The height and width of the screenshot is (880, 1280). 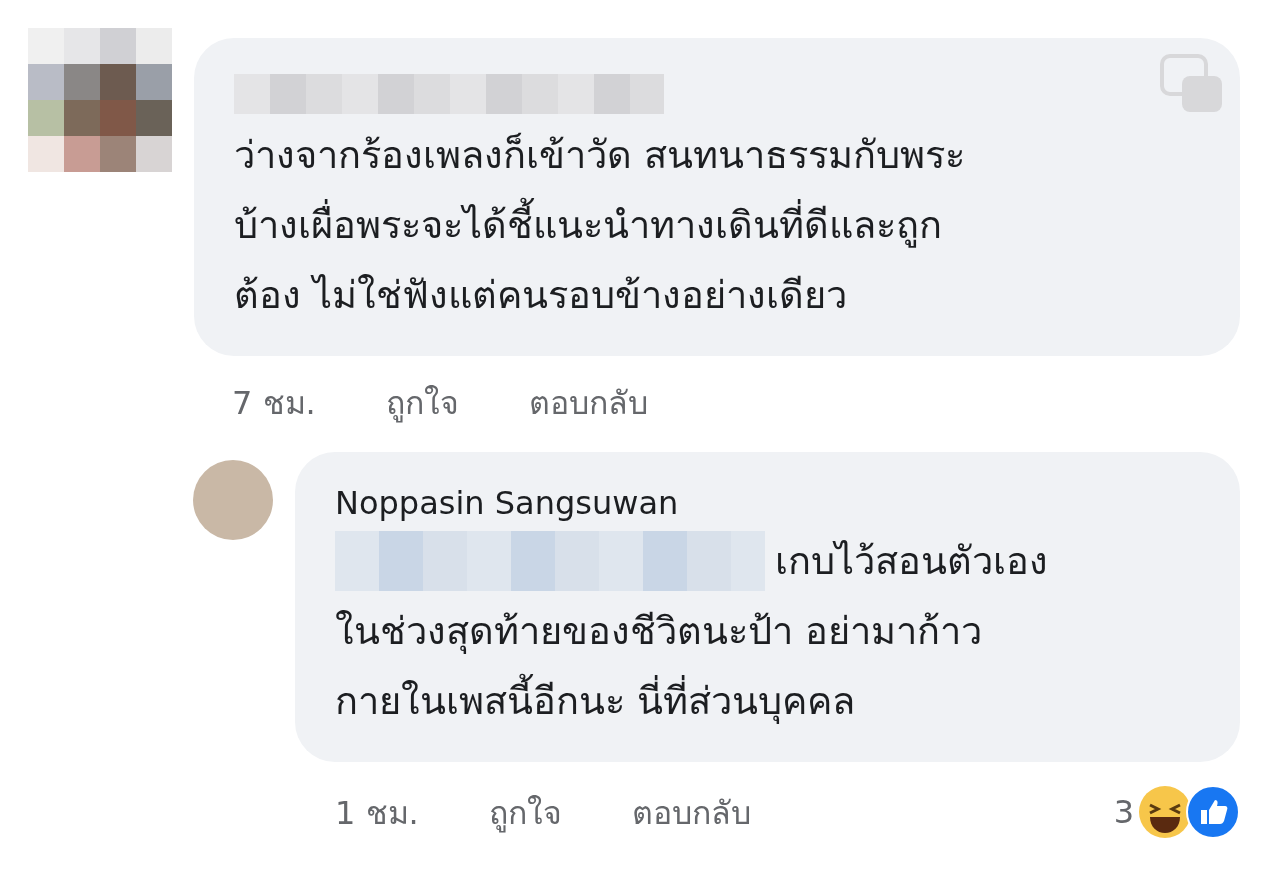 I want to click on timestamp: 7 ชม., so click(x=274, y=403).